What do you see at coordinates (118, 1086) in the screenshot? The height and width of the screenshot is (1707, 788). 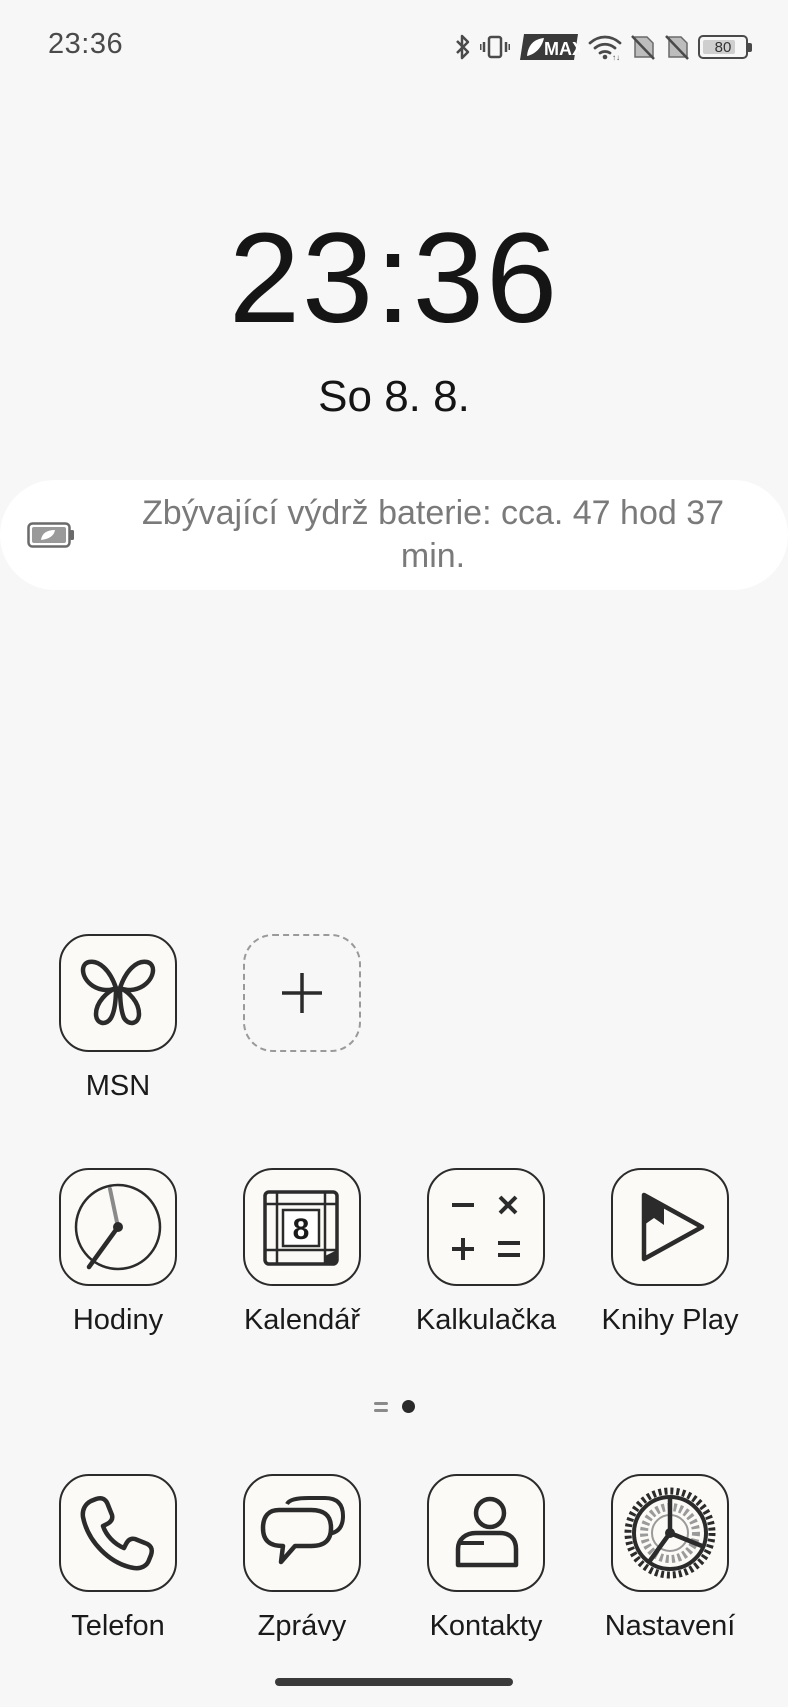 I see `app-label-msn: MSN` at bounding box center [118, 1086].